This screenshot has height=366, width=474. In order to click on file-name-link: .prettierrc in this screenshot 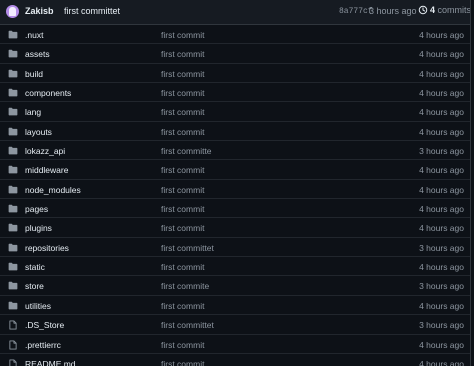, I will do `click(43, 345)`.